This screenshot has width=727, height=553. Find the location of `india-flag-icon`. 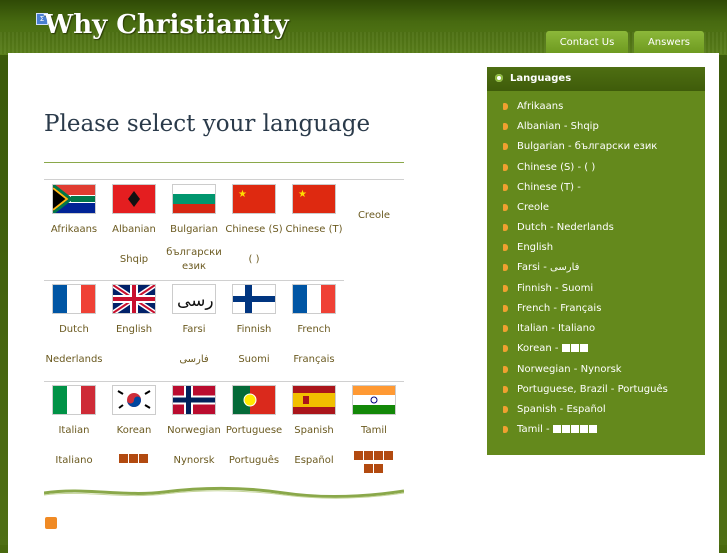

india-flag-icon is located at coordinates (374, 400).